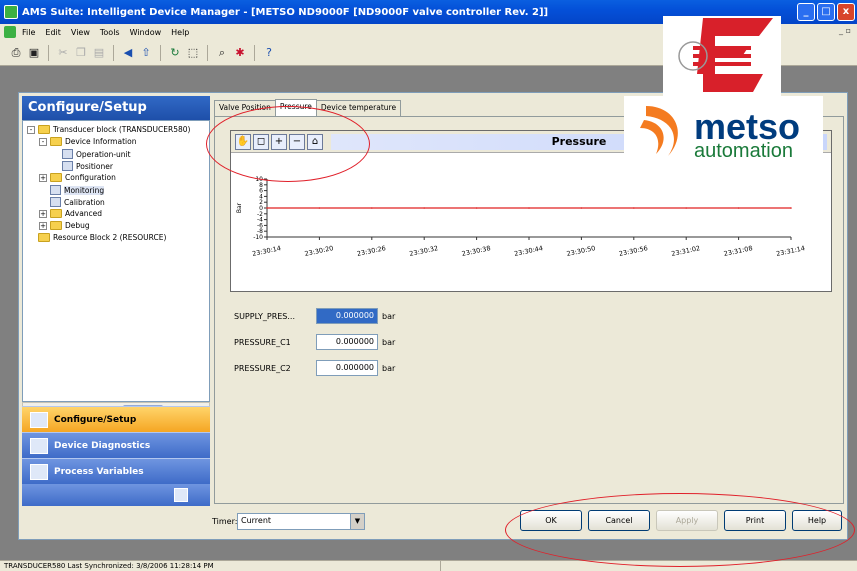 The image size is (857, 571). I want to click on binoculars-icon: ⌕, so click(222, 53).